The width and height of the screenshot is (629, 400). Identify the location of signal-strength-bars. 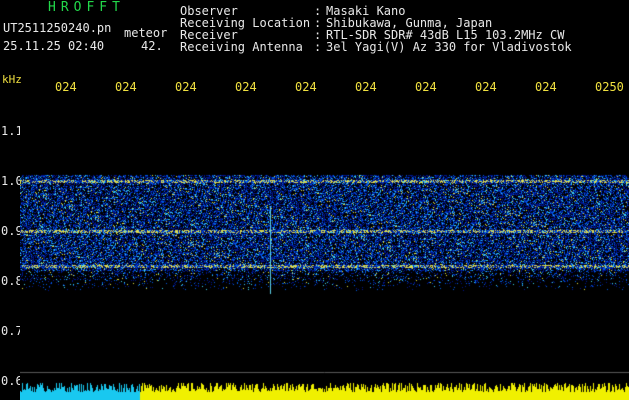
(324, 384).